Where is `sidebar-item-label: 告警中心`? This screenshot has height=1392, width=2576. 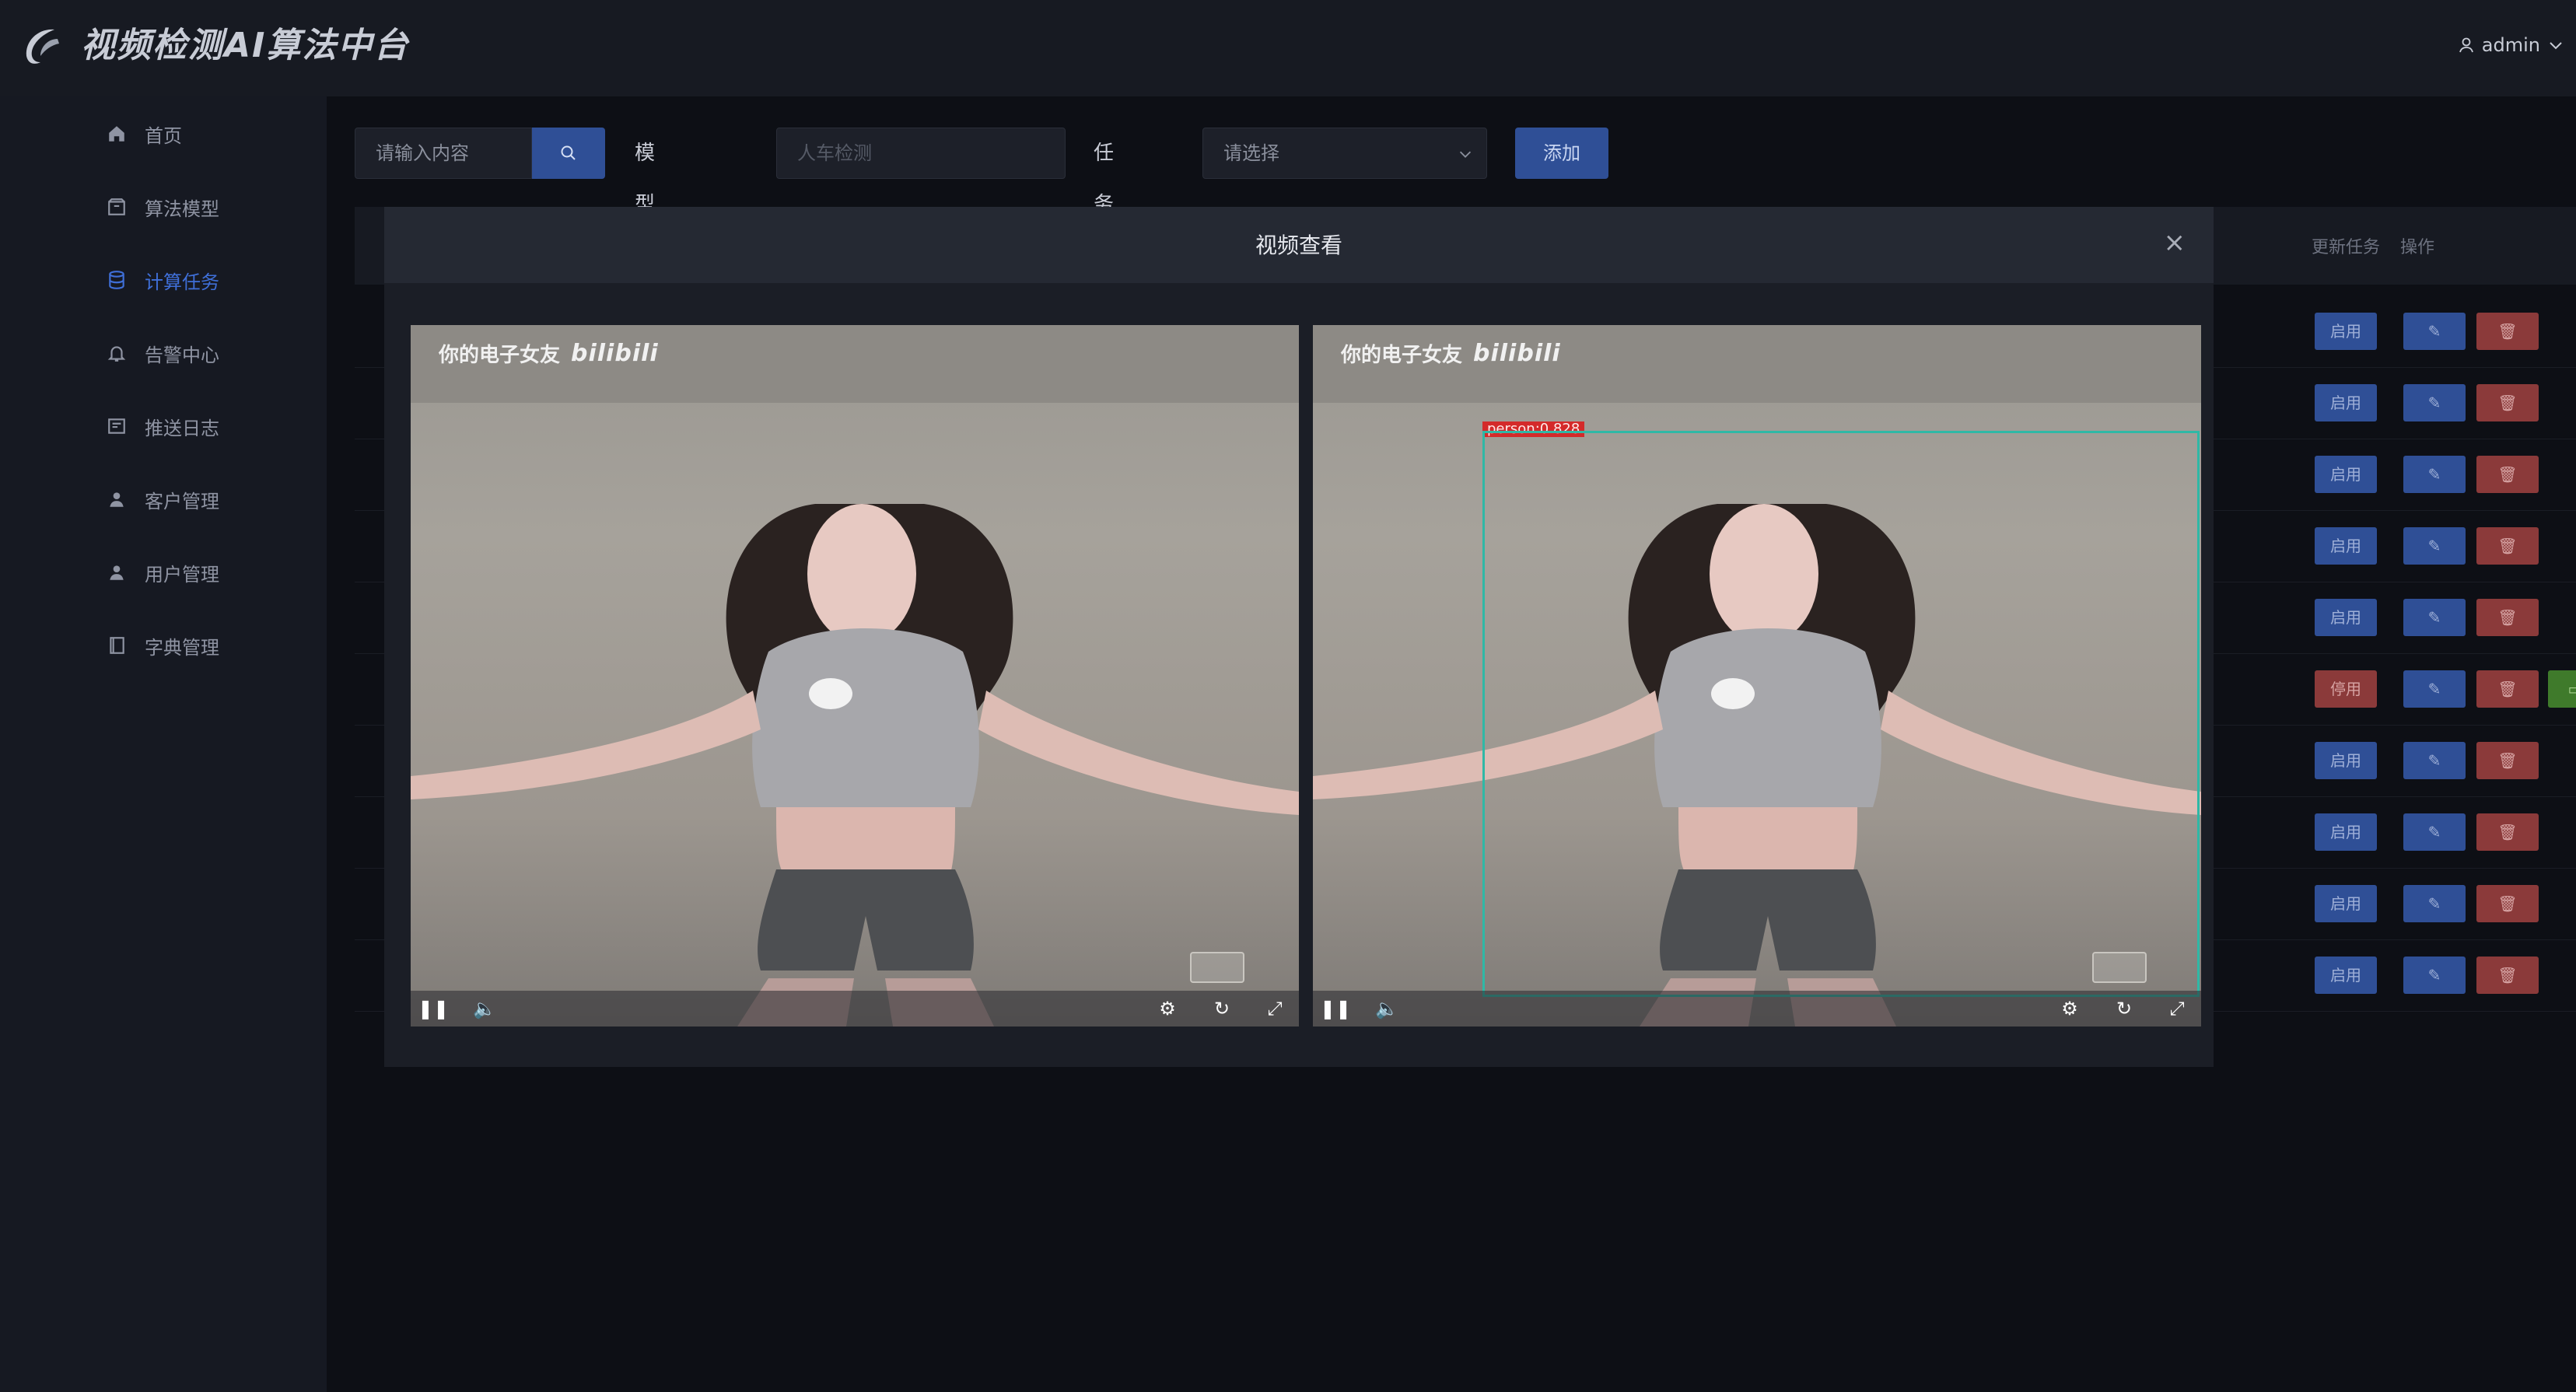 sidebar-item-label: 告警中心 is located at coordinates (182, 355).